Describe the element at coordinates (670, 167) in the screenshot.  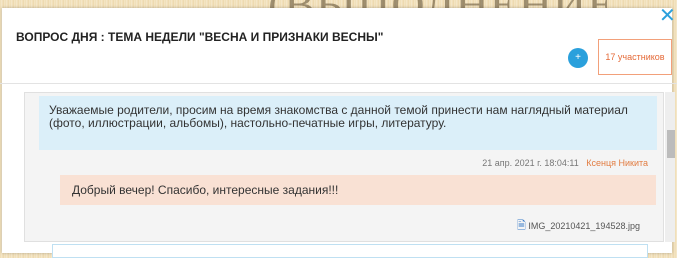
I see `scrollbar-track` at that location.